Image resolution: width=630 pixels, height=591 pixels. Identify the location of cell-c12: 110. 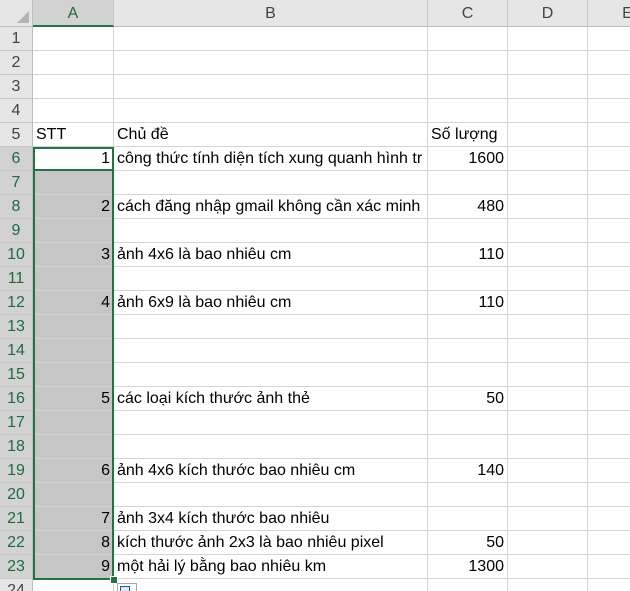
(468, 303).